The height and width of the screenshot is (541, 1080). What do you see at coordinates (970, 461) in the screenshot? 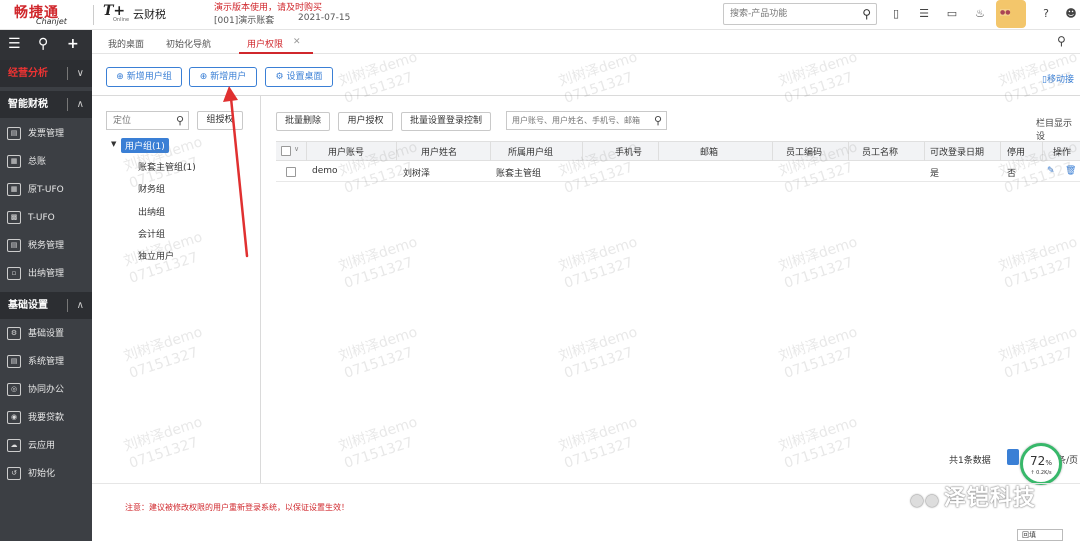
I see `total-count: 共1条数据` at bounding box center [970, 461].